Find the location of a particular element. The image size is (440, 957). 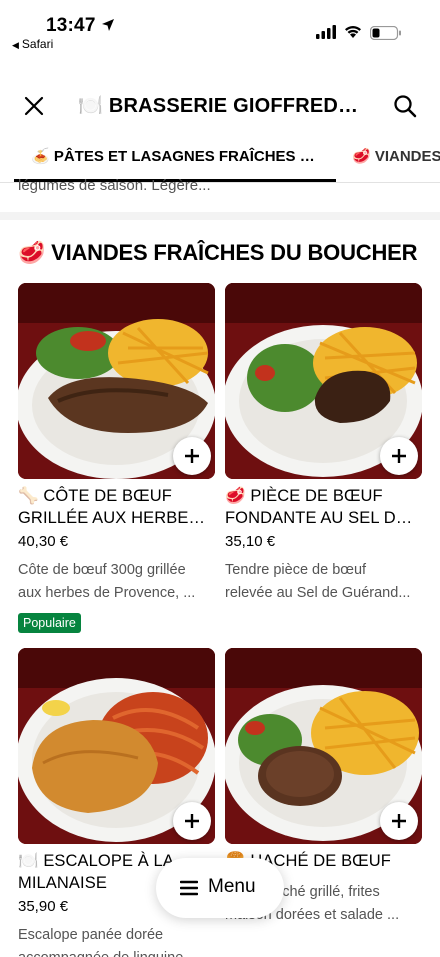

location-arrow-icon is located at coordinates (108, 25).